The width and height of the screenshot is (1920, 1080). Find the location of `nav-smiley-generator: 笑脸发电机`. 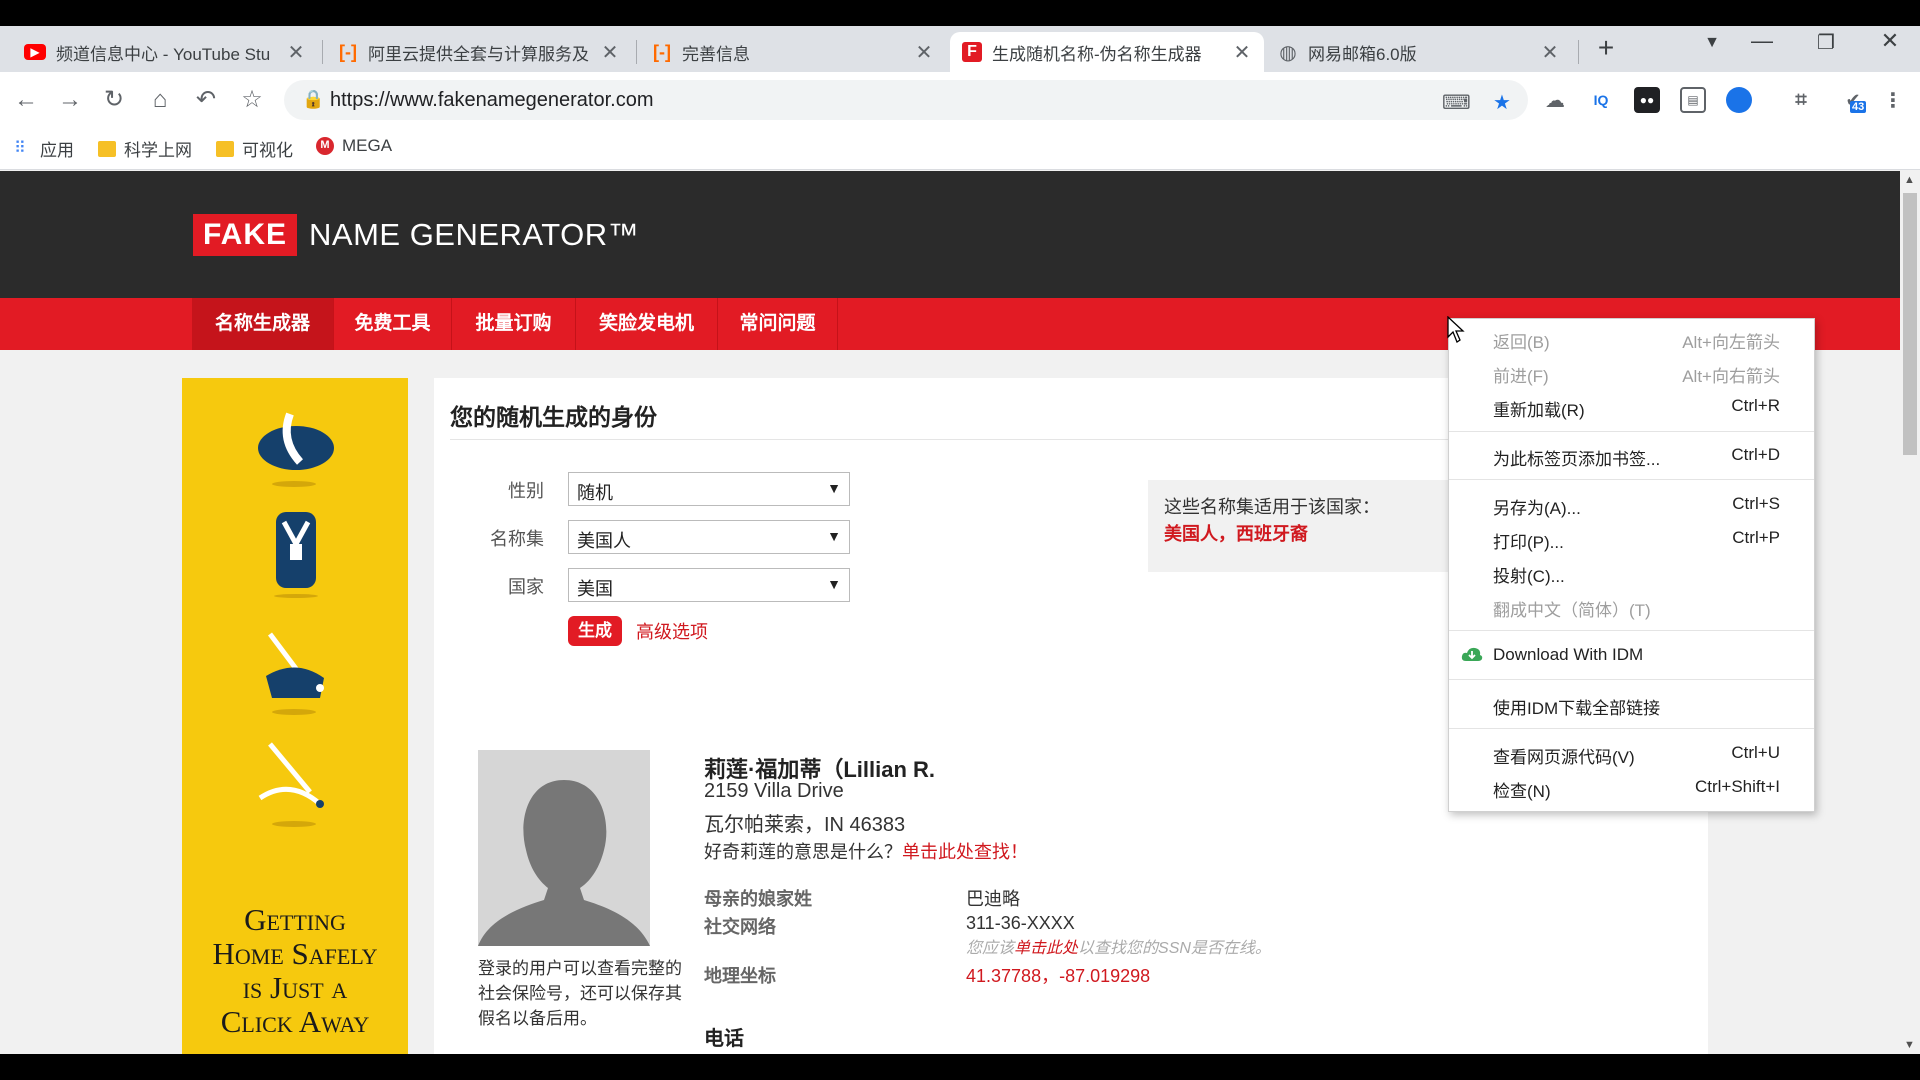

nav-smiley-generator: 笑脸发电机 is located at coordinates (647, 324).